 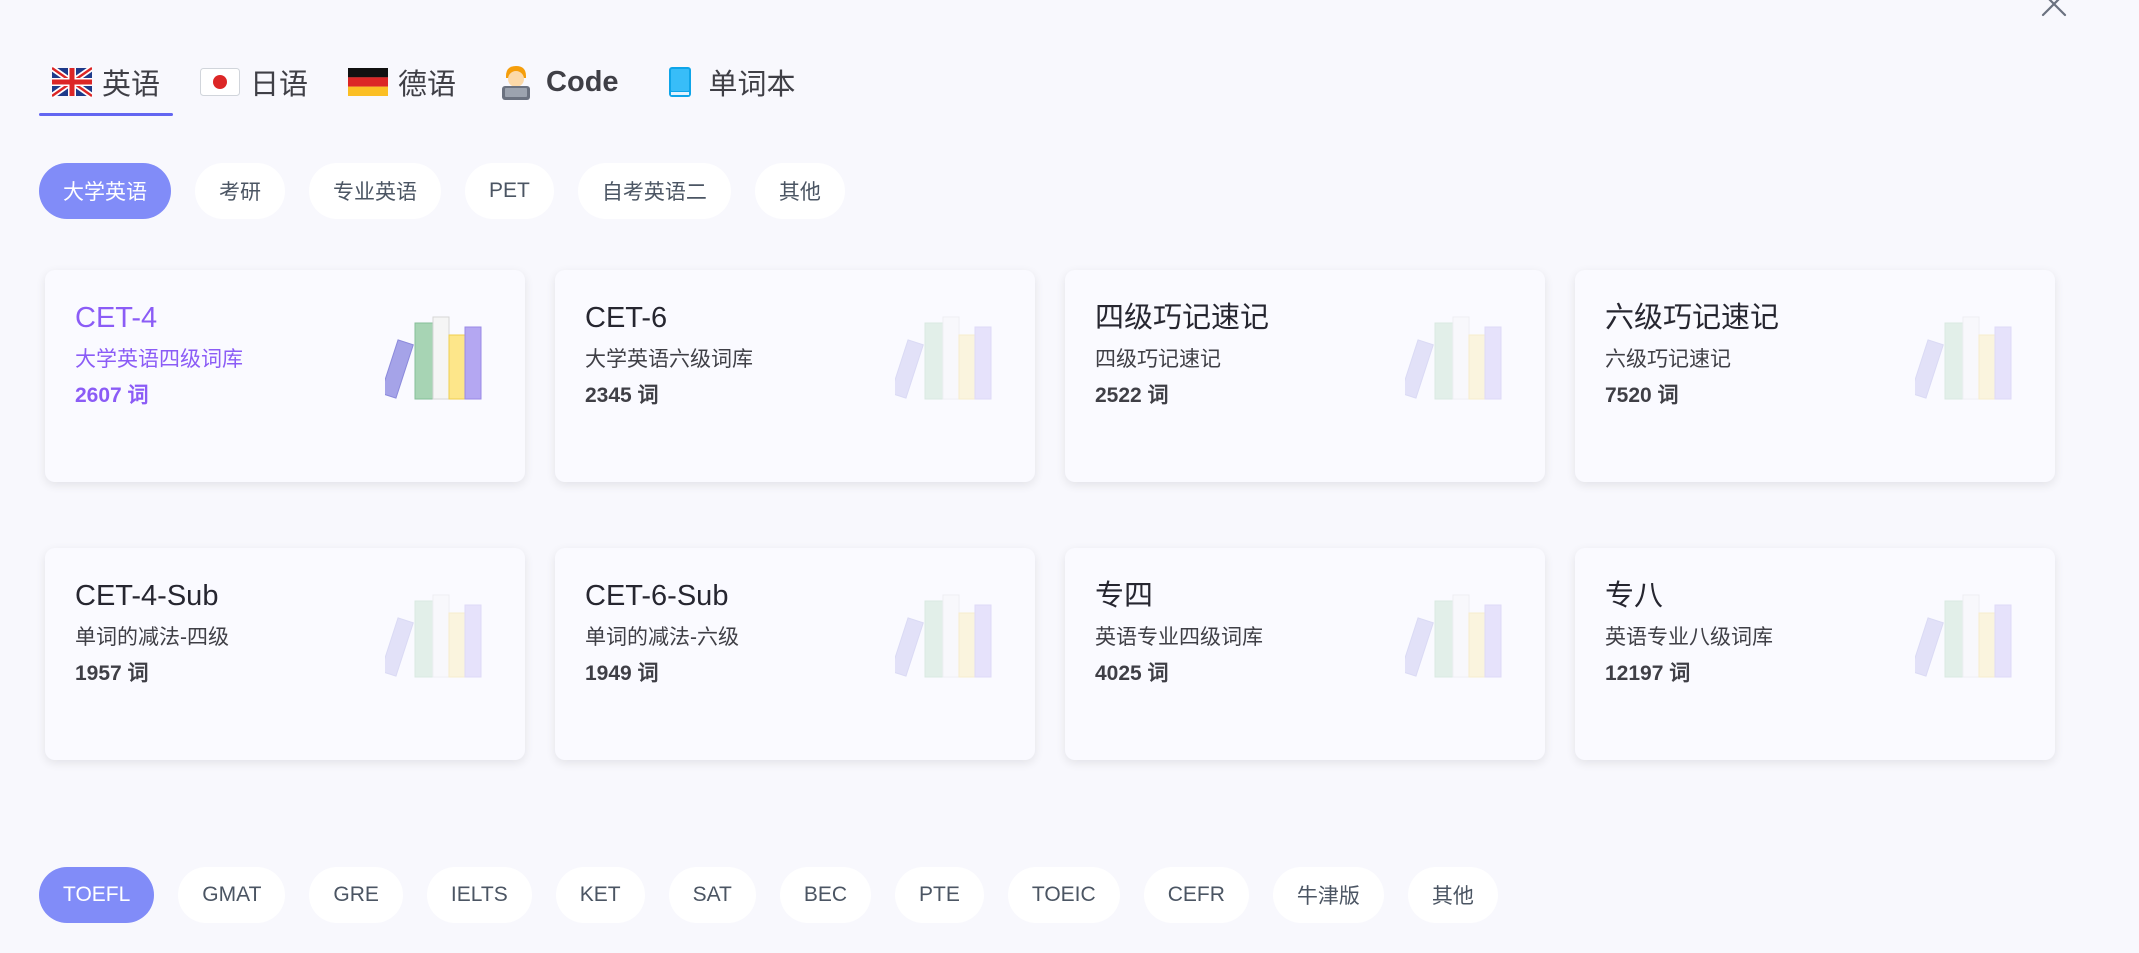 I want to click on close-button, so click(x=2054, y=11).